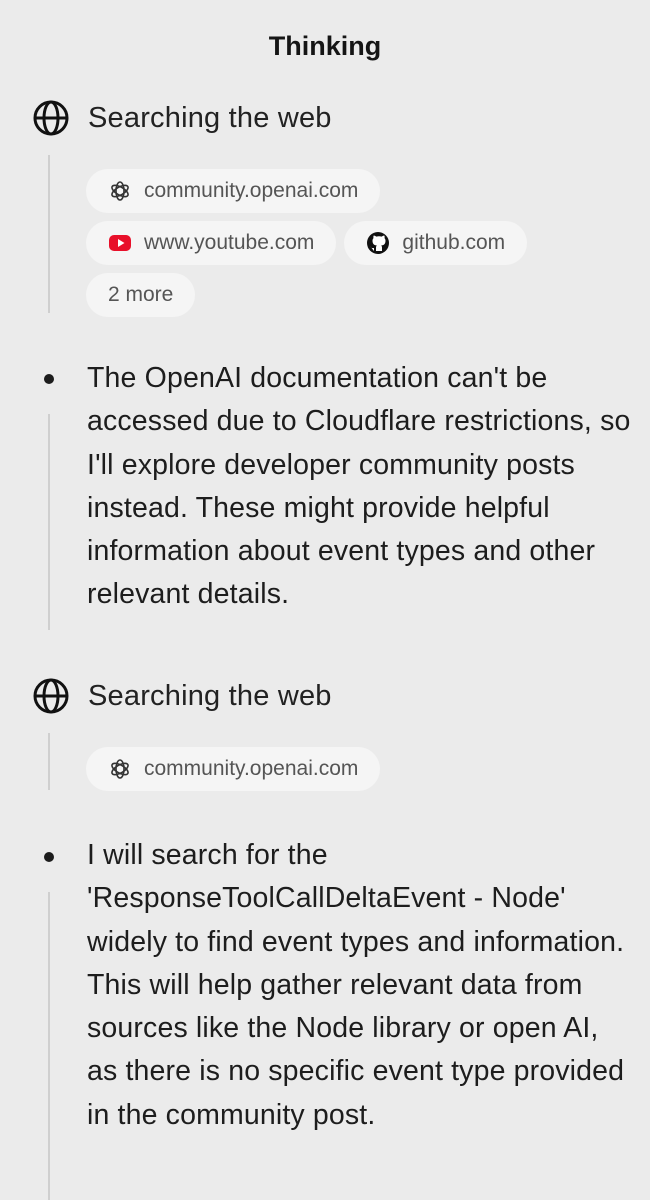  What do you see at coordinates (378, 243) in the screenshot?
I see `github-icon` at bounding box center [378, 243].